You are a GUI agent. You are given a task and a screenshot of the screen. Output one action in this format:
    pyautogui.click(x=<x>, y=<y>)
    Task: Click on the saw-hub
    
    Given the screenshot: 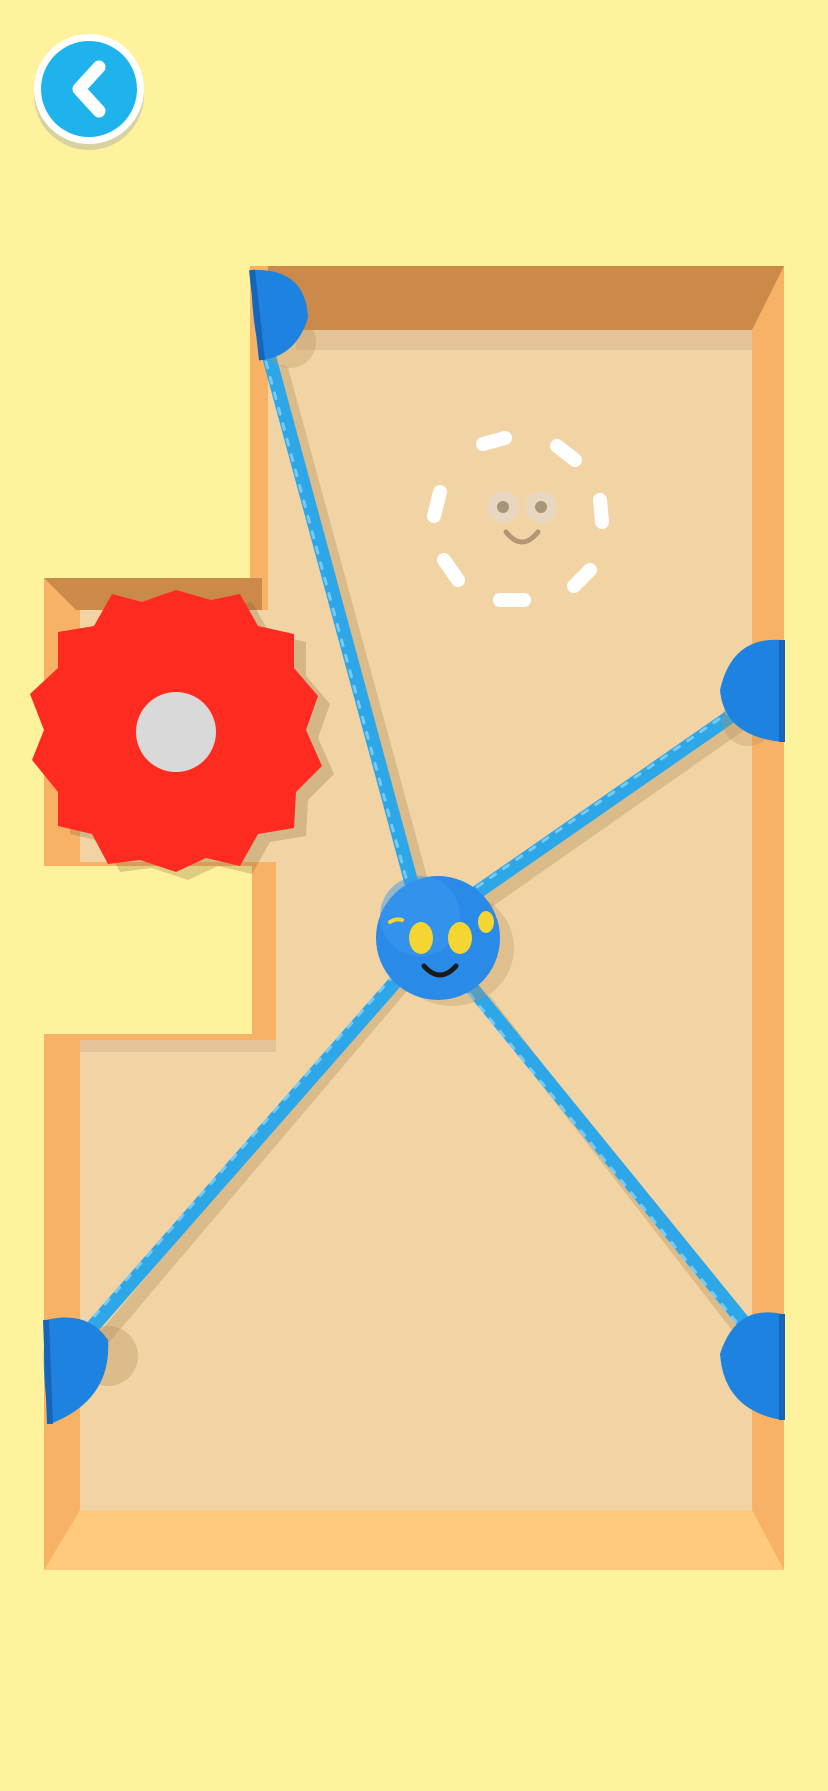 What is the action you would take?
    pyautogui.click(x=176, y=732)
    